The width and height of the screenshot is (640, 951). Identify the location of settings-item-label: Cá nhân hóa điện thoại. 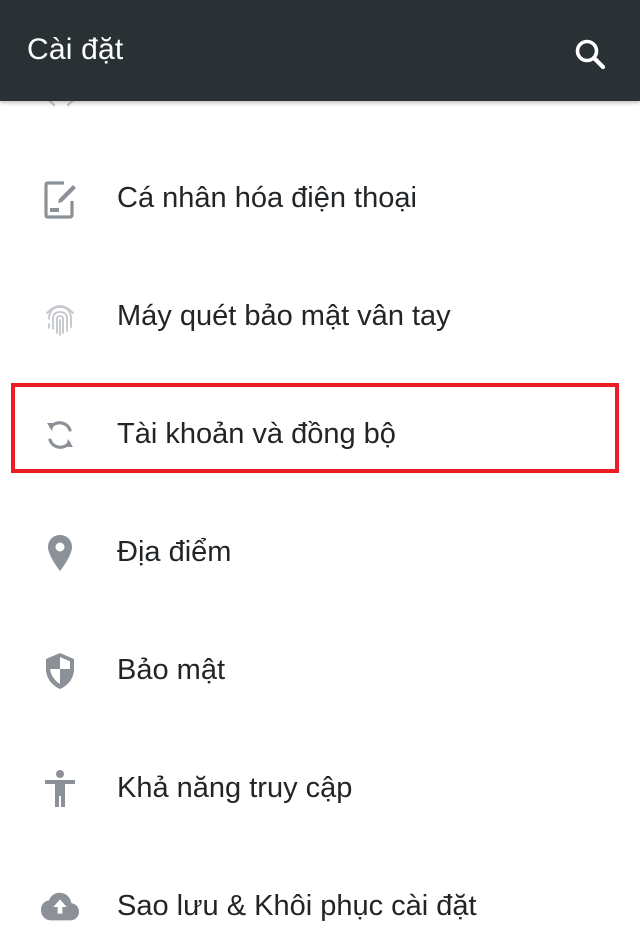
(267, 198).